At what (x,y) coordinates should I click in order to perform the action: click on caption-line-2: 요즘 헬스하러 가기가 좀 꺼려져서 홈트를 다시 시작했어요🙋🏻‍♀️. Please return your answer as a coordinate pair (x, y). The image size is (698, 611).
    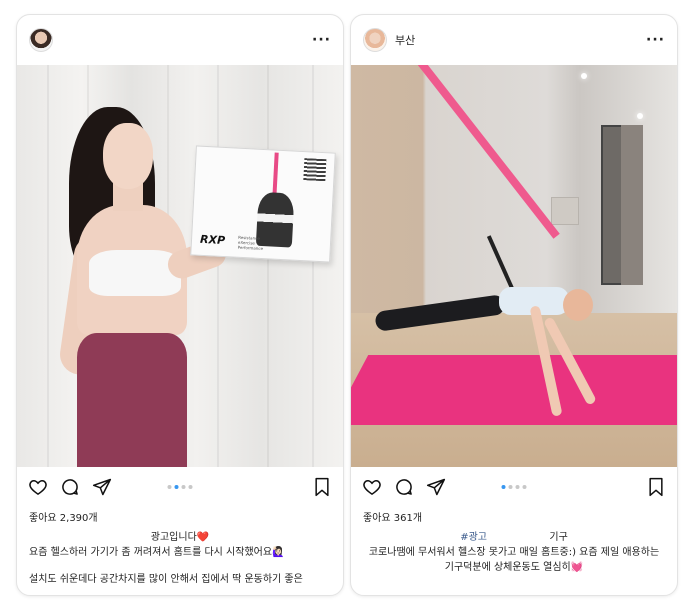
    Looking at the image, I should click on (157, 552).